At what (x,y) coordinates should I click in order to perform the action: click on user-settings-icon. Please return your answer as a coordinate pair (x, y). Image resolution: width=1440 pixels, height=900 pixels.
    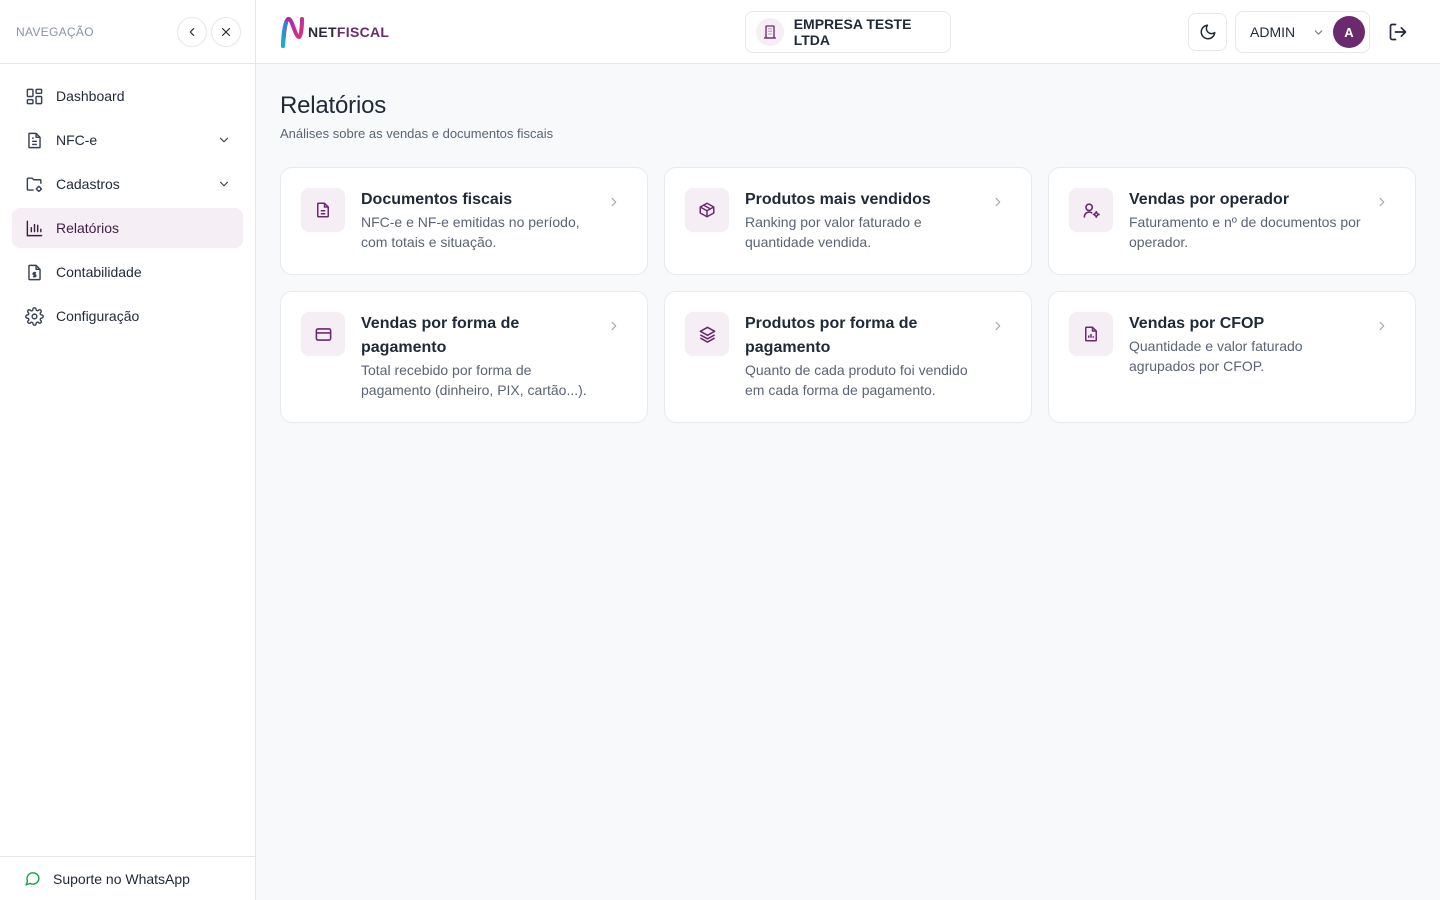
    Looking at the image, I should click on (1091, 210).